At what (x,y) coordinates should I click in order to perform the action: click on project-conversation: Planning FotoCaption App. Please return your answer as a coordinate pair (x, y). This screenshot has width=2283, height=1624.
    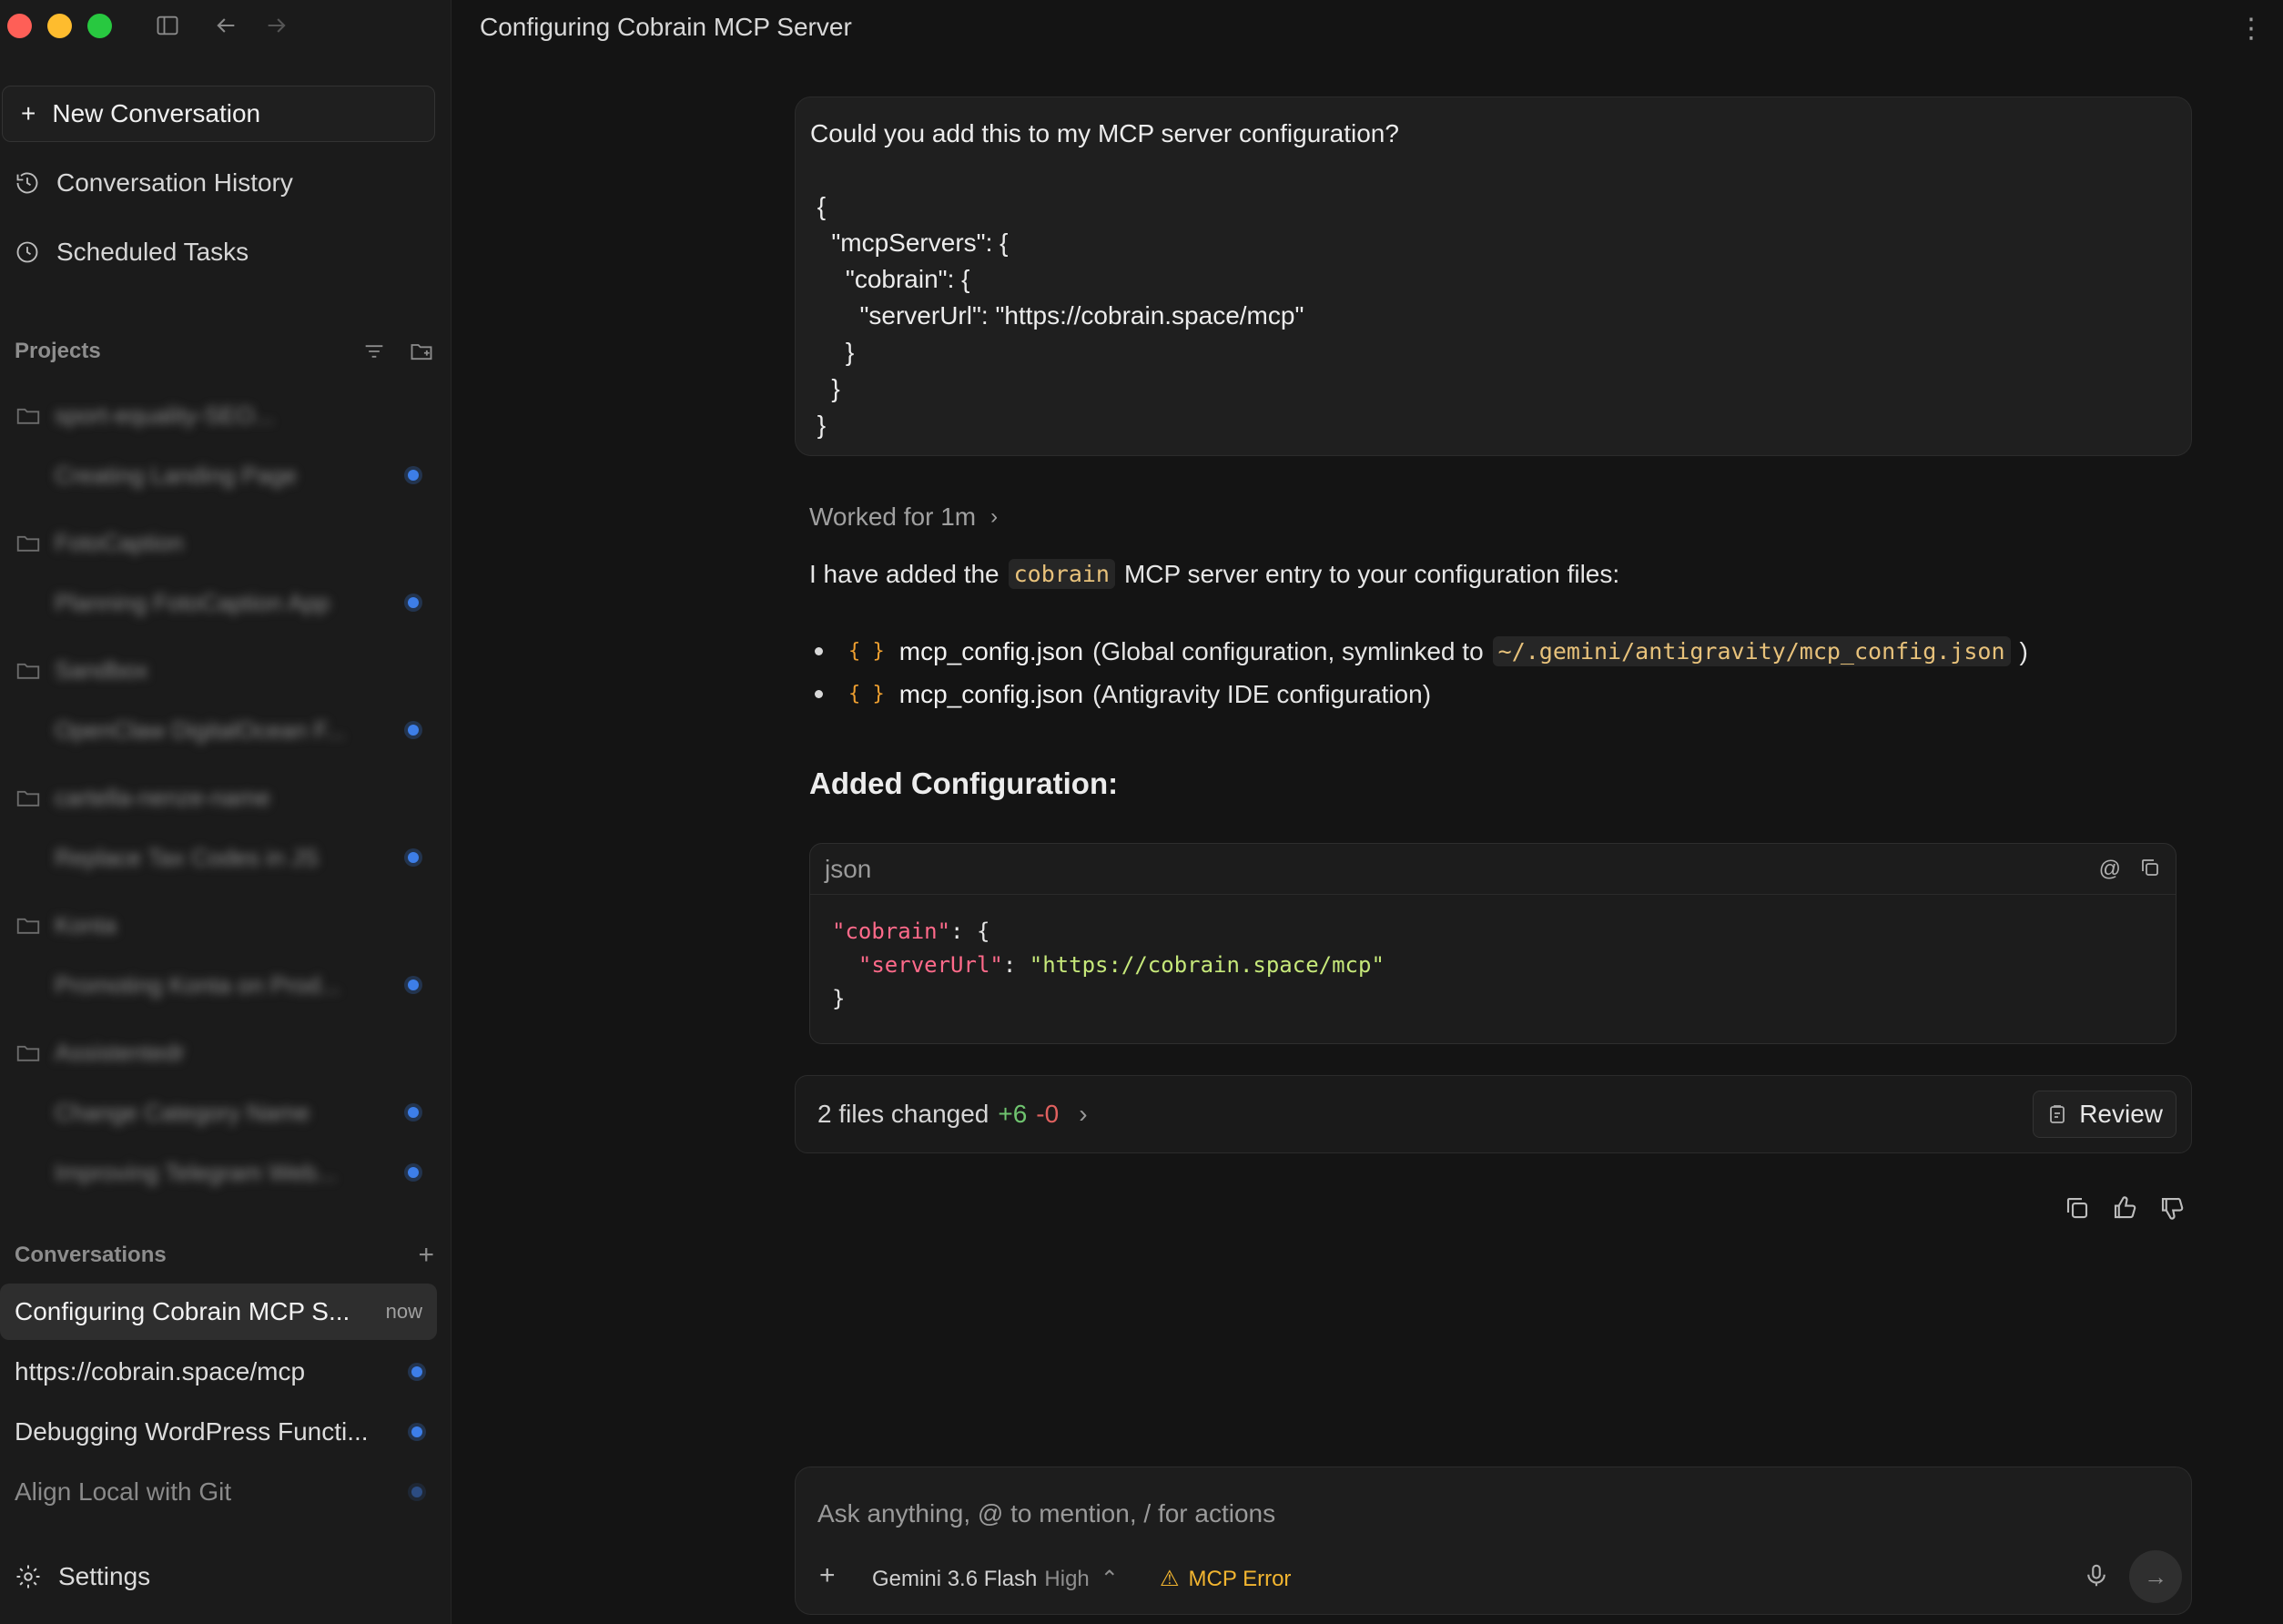
    Looking at the image, I should click on (237, 603).